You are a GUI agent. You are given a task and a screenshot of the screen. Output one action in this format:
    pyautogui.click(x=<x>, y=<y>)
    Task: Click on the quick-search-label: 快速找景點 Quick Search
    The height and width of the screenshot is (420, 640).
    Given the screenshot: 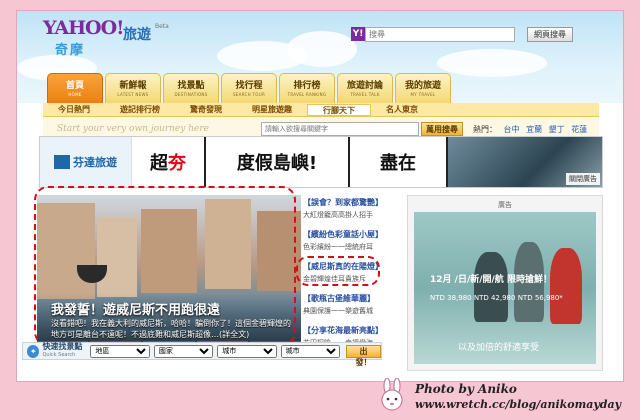 What is the action you would take?
    pyautogui.click(x=64, y=351)
    